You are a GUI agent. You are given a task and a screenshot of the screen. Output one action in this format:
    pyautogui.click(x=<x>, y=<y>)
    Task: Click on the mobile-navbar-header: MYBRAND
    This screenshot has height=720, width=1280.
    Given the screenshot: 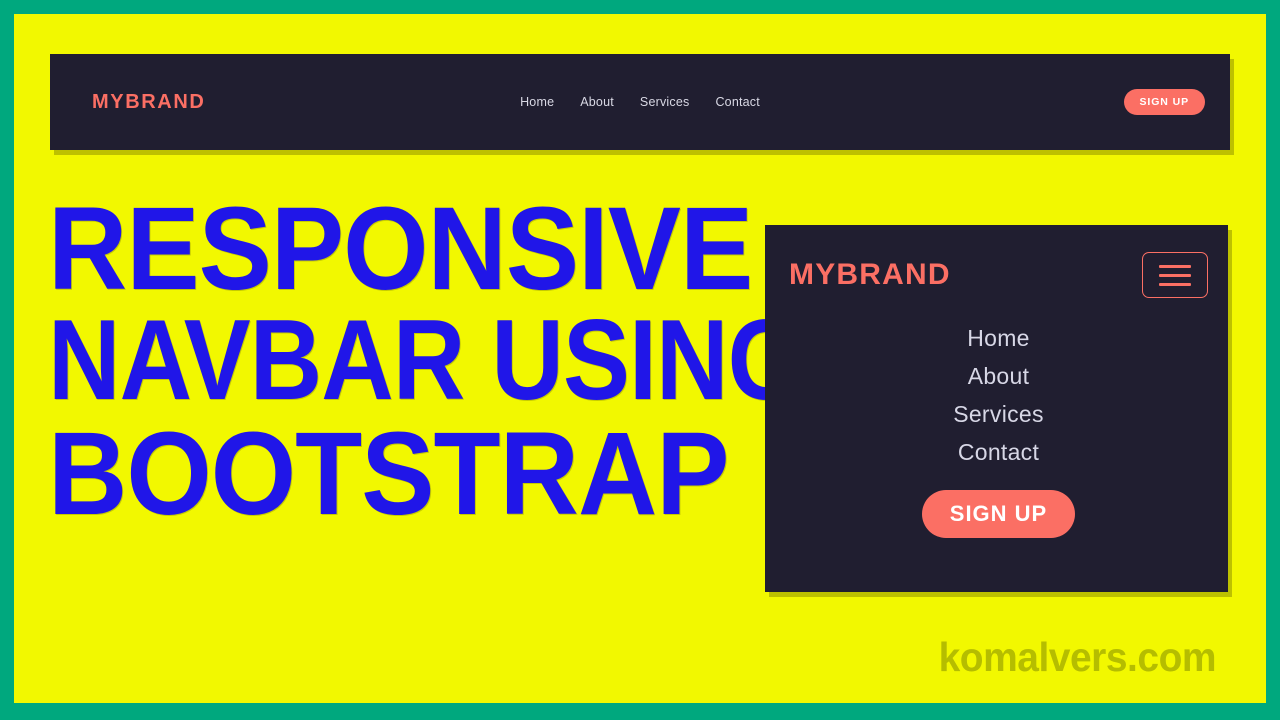 What is the action you would take?
    pyautogui.click(x=998, y=275)
    